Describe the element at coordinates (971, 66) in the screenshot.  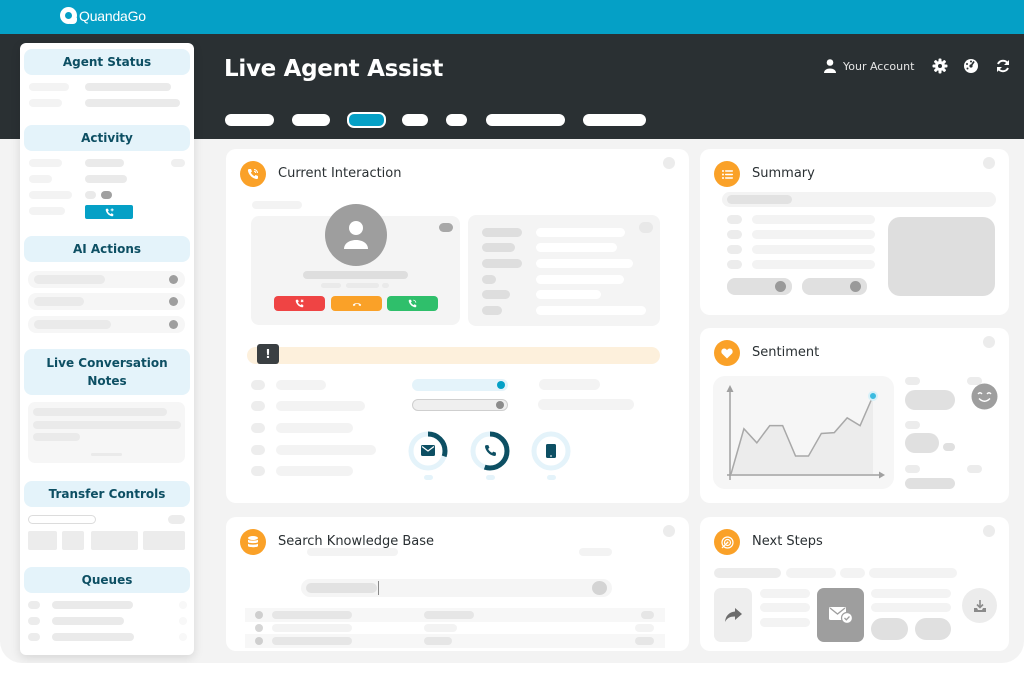
I see `dashboard-gauge-icon` at that location.